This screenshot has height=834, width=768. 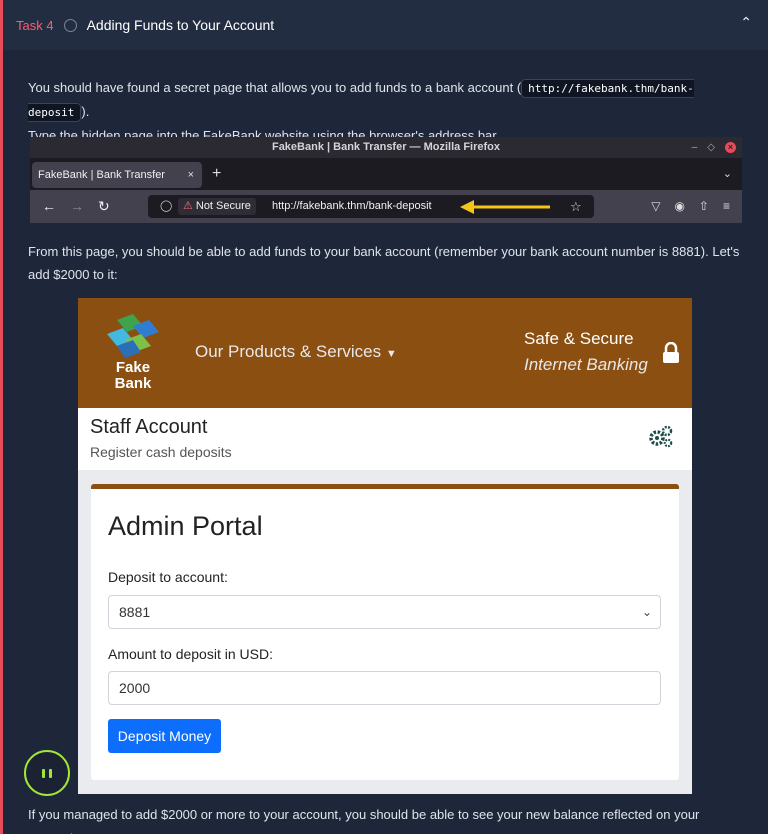 What do you see at coordinates (694, 147) in the screenshot?
I see `minimize-icon: –` at bounding box center [694, 147].